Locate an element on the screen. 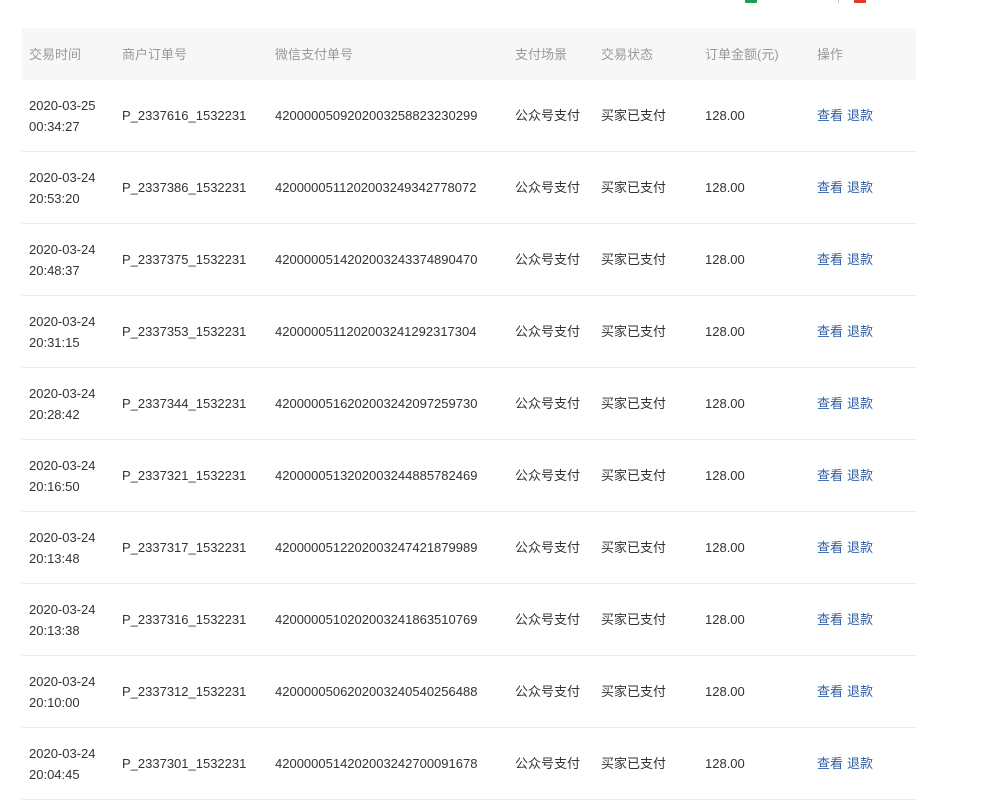  transaction-time-cell: 2020-03-25 00:34:27 is located at coordinates (75, 116).